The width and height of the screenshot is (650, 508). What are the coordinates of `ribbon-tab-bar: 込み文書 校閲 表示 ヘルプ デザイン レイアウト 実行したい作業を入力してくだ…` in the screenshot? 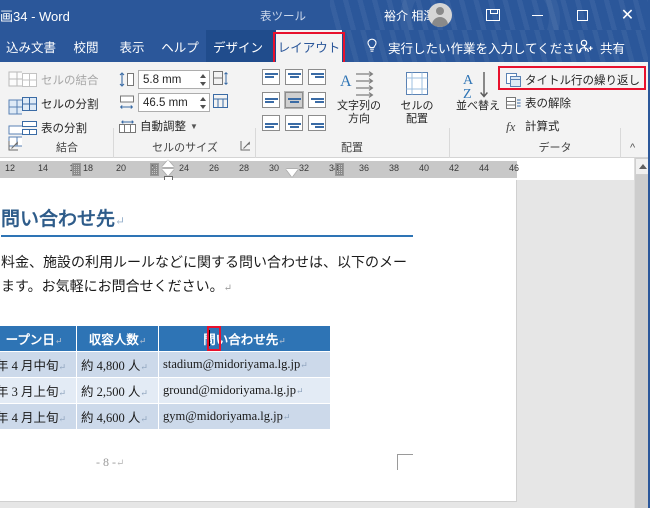 It's located at (325, 46).